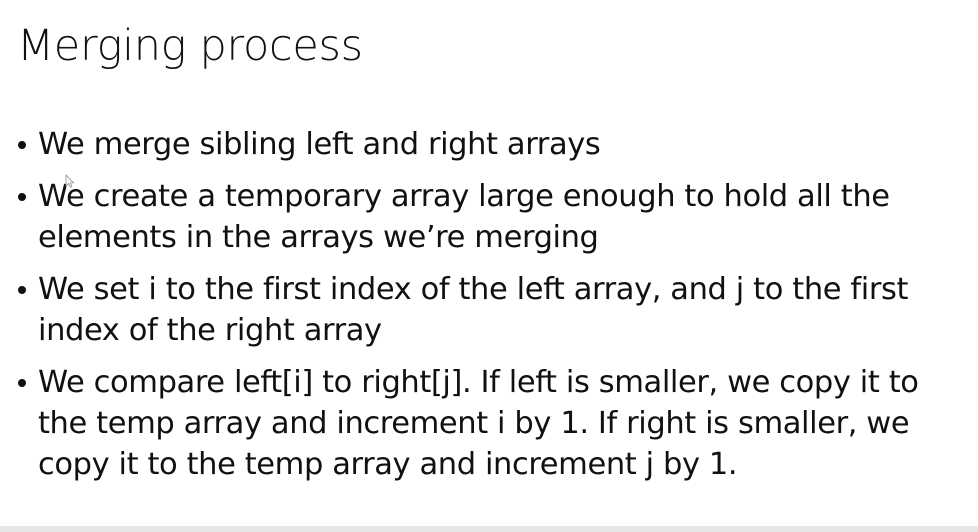  I want to click on bullet-text: We merge sibling left and right arrays, so click(319, 144).